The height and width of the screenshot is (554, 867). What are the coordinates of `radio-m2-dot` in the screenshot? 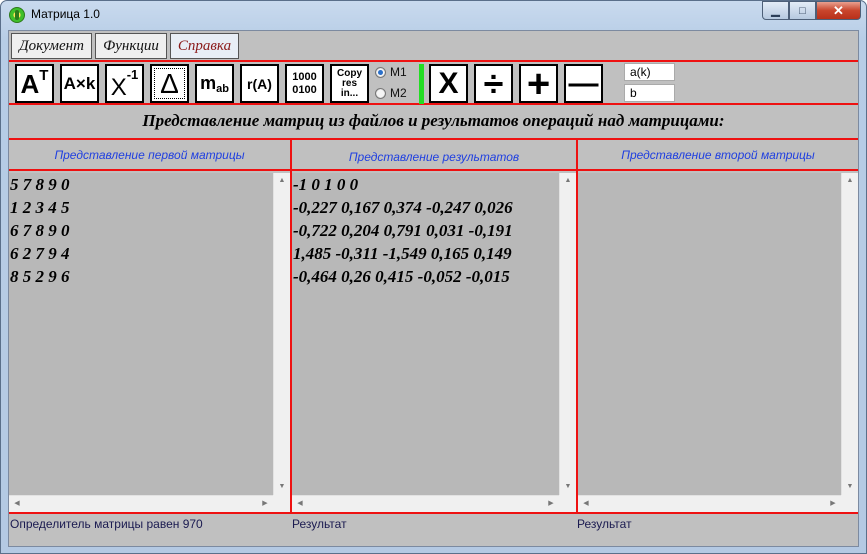 It's located at (380, 93).